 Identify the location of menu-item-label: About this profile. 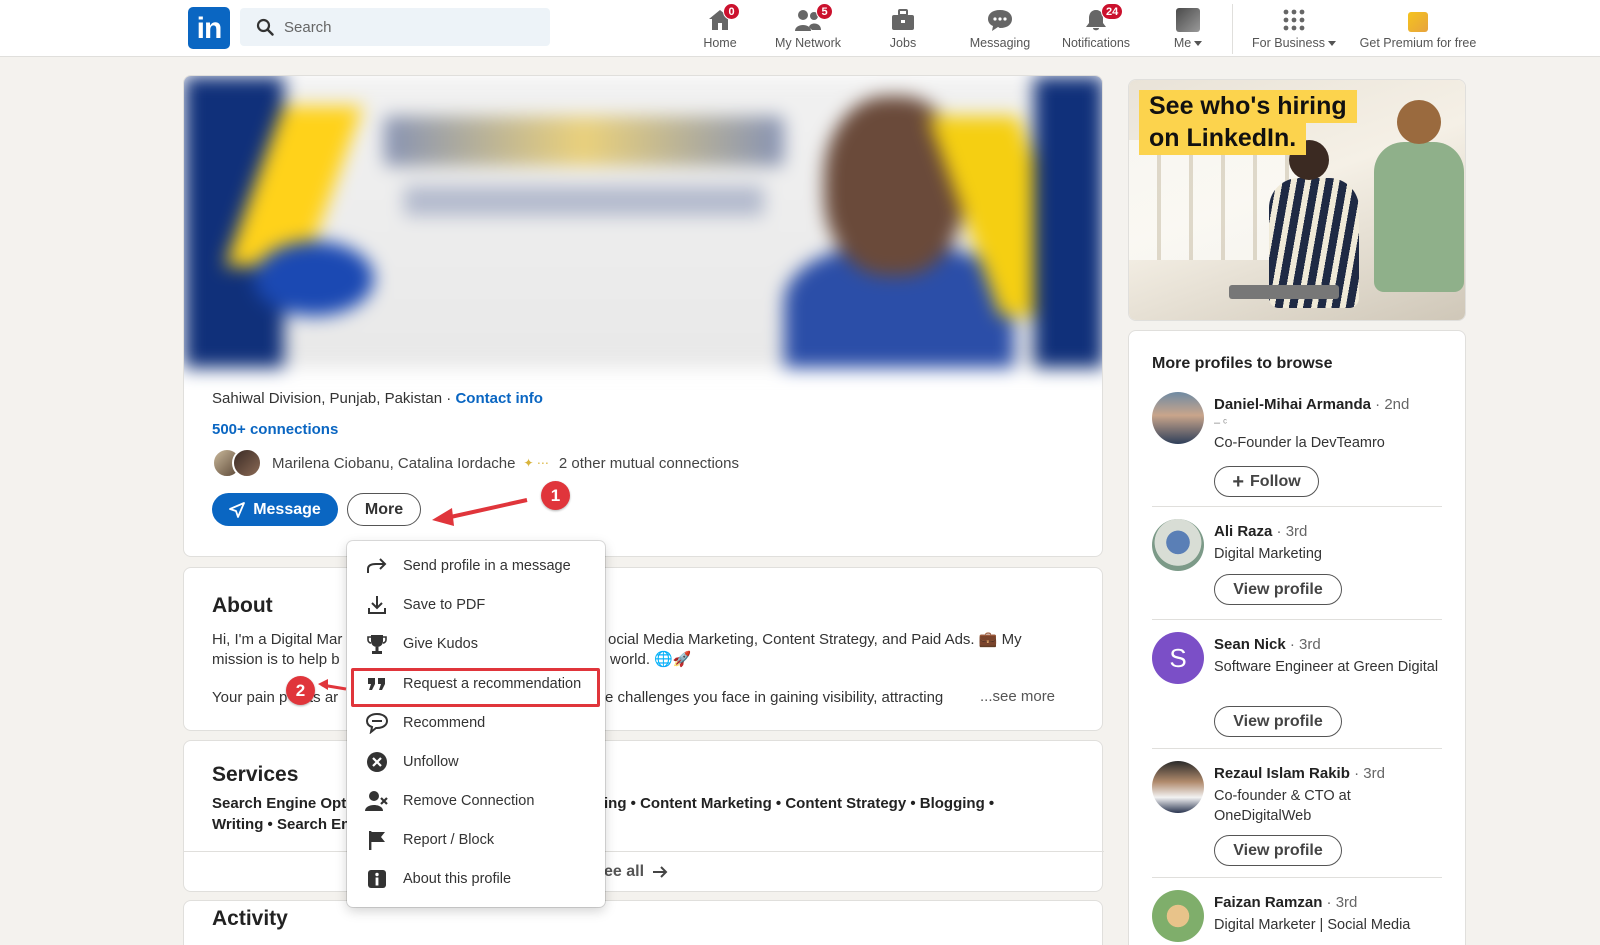
(457, 879).